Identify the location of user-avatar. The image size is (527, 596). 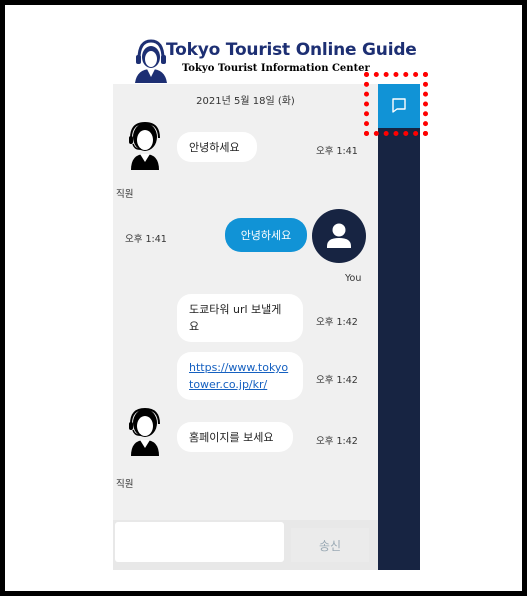
(339, 236).